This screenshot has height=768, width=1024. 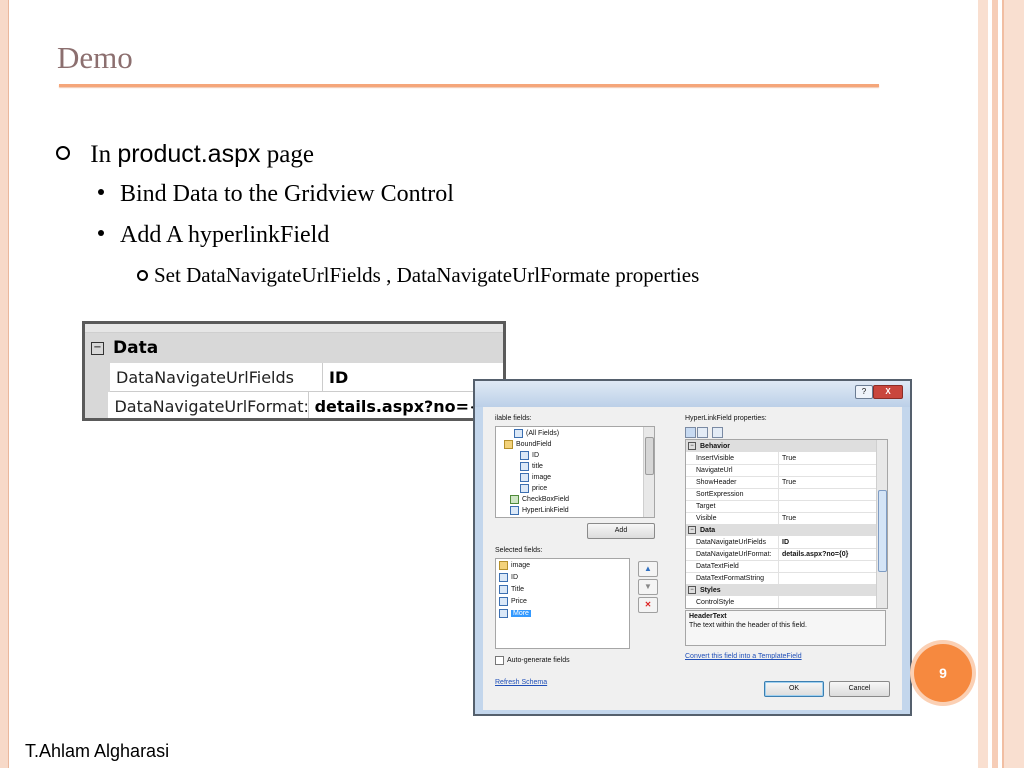 What do you see at coordinates (702, 432) in the screenshot?
I see `sort-alpha-icon` at bounding box center [702, 432].